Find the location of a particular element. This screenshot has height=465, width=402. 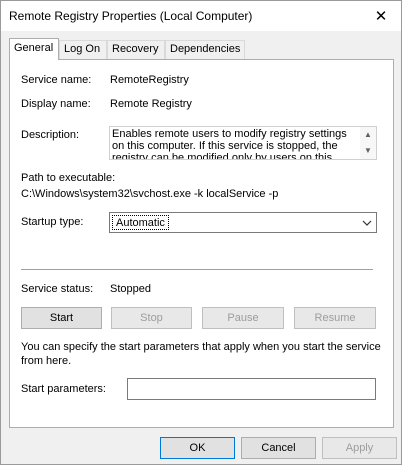

display-name-label: Display name: is located at coordinates (56, 104).